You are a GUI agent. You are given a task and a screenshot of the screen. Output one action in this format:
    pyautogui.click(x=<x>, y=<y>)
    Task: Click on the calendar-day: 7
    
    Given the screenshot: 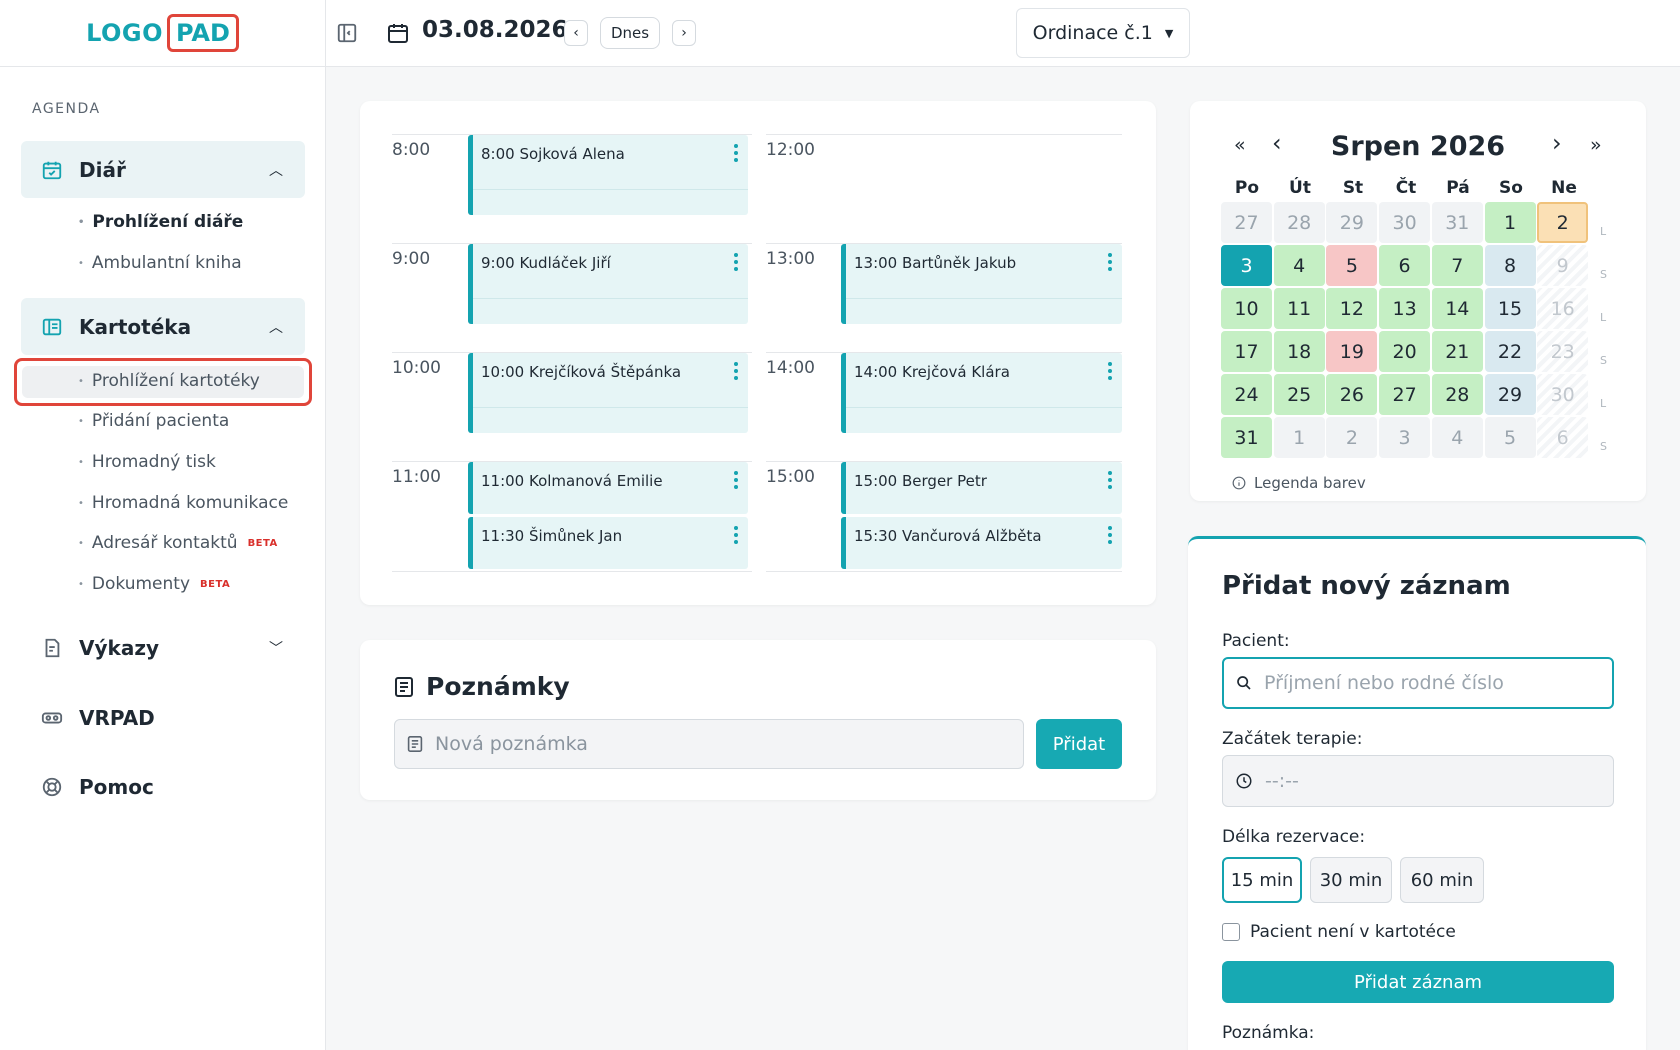 What is the action you would take?
    pyautogui.click(x=1457, y=265)
    